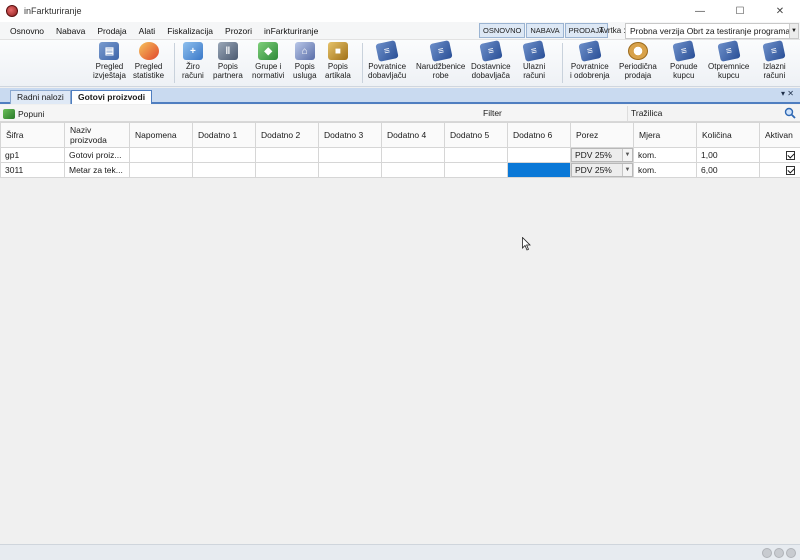 Image resolution: width=800 pixels, height=560 pixels. I want to click on menu-alati: Alati, so click(147, 31).